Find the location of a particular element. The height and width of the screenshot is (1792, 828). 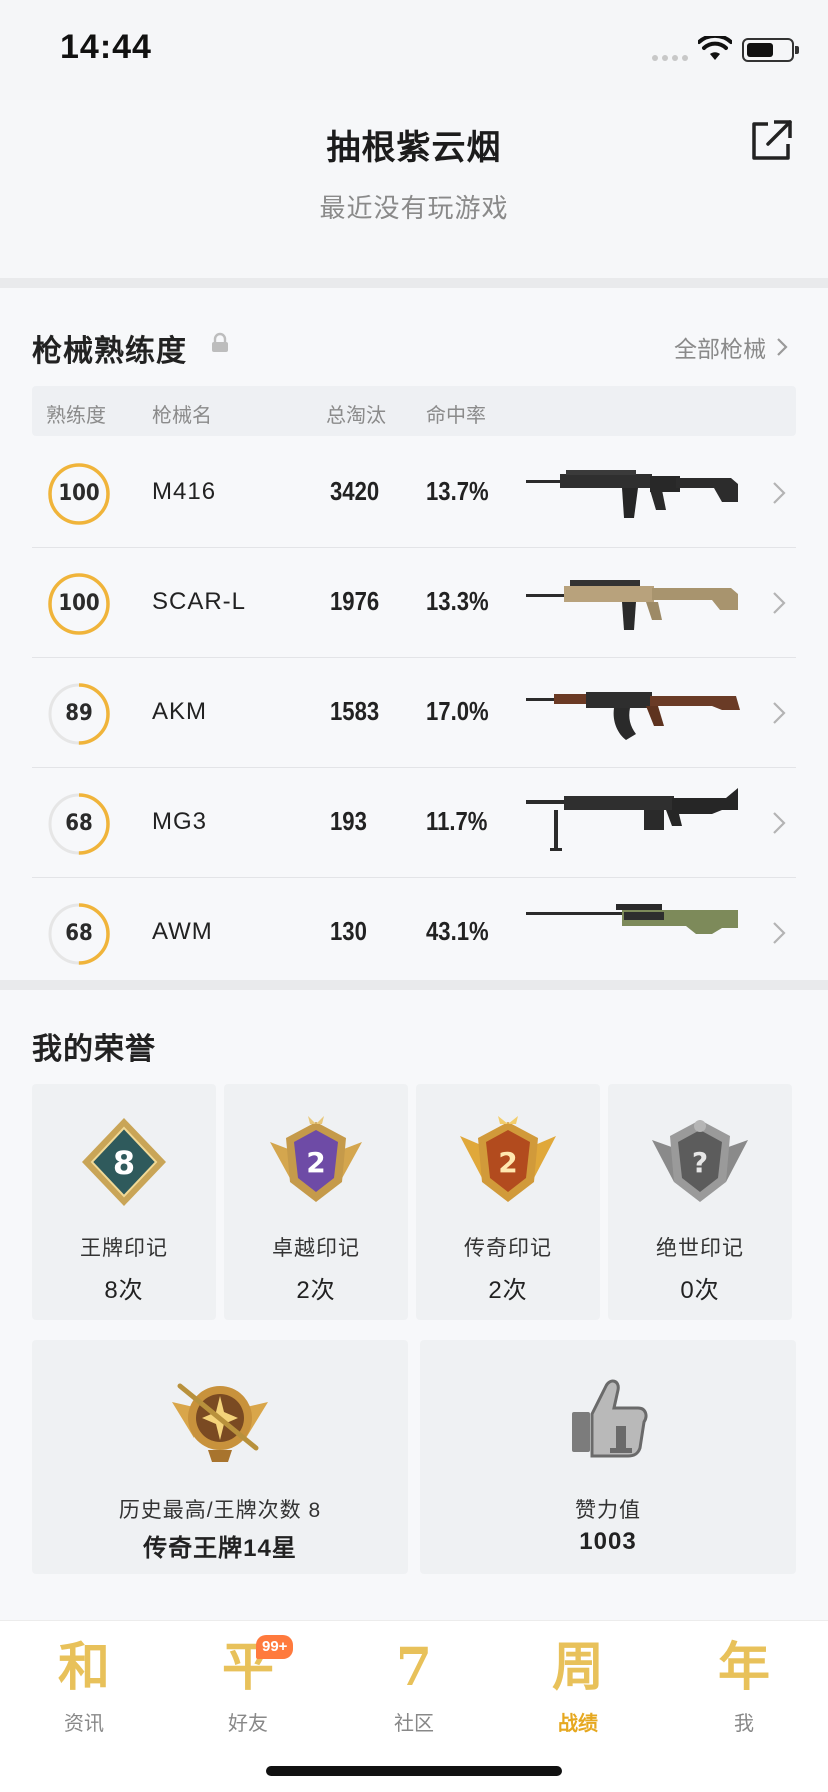

badge-number: ? is located at coordinates (700, 1162).